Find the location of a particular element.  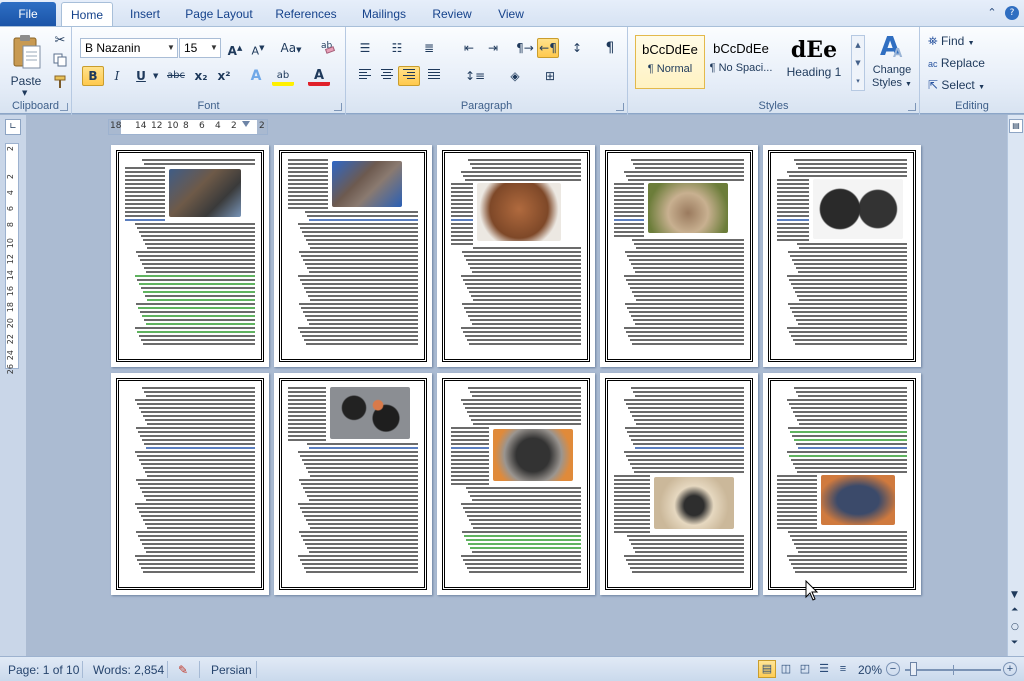

paste-button: Paste ▼ is located at coordinates (26, 65).